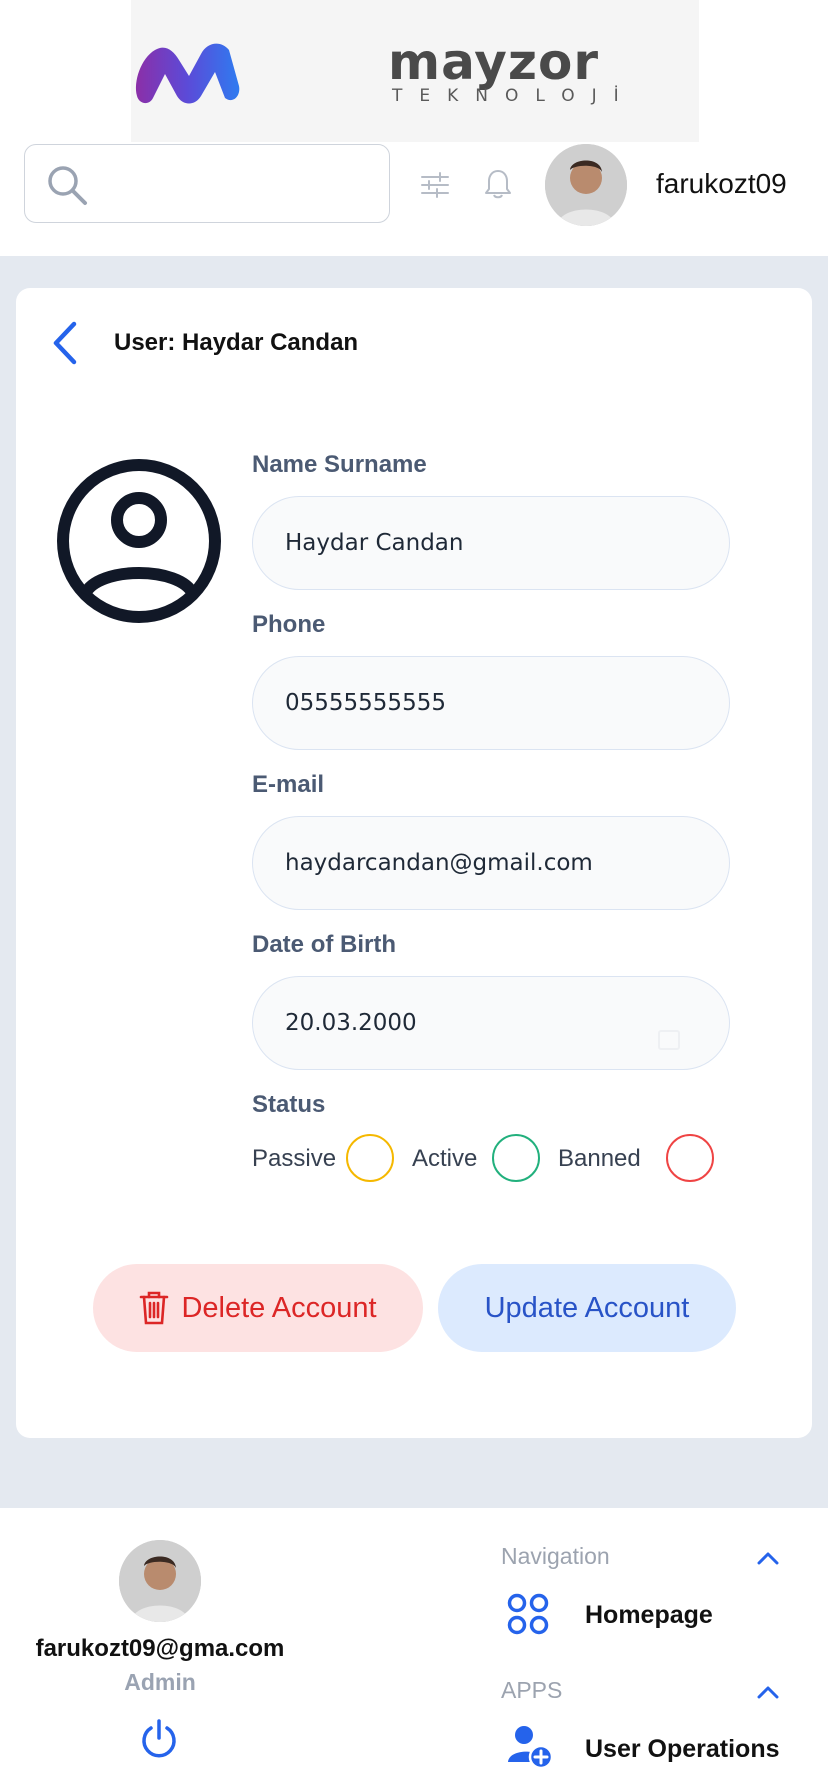 This screenshot has height=1792, width=828. I want to click on phone-field, so click(491, 703).